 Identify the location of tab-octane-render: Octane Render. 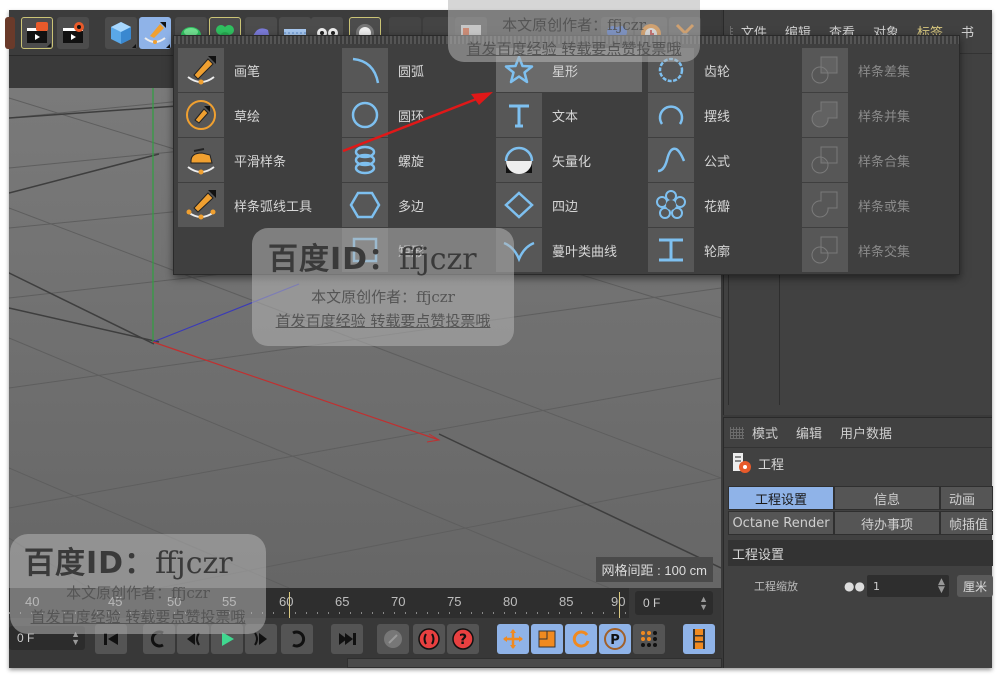
(781, 523).